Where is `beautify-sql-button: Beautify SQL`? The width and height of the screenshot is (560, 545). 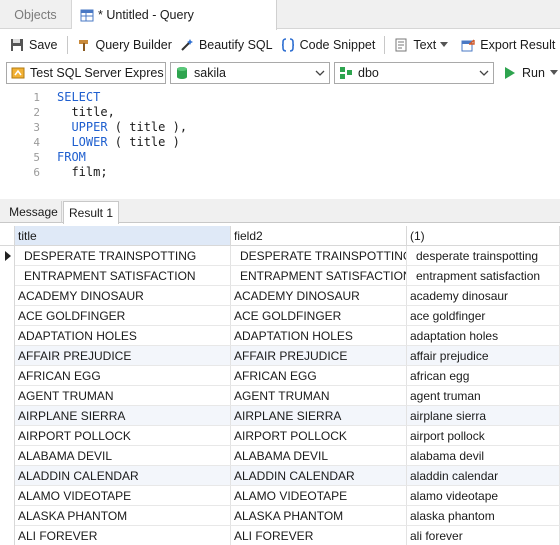 beautify-sql-button: Beautify SQL is located at coordinates (226, 45).